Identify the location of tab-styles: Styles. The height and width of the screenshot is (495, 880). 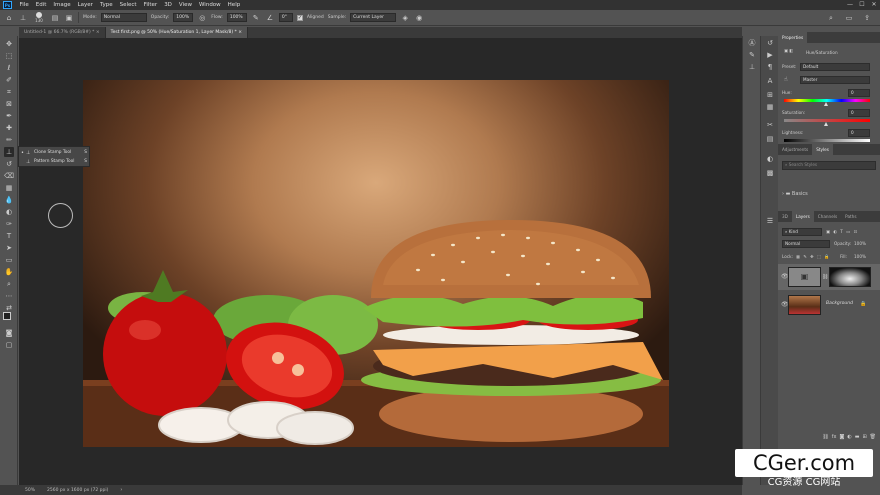
(822, 149).